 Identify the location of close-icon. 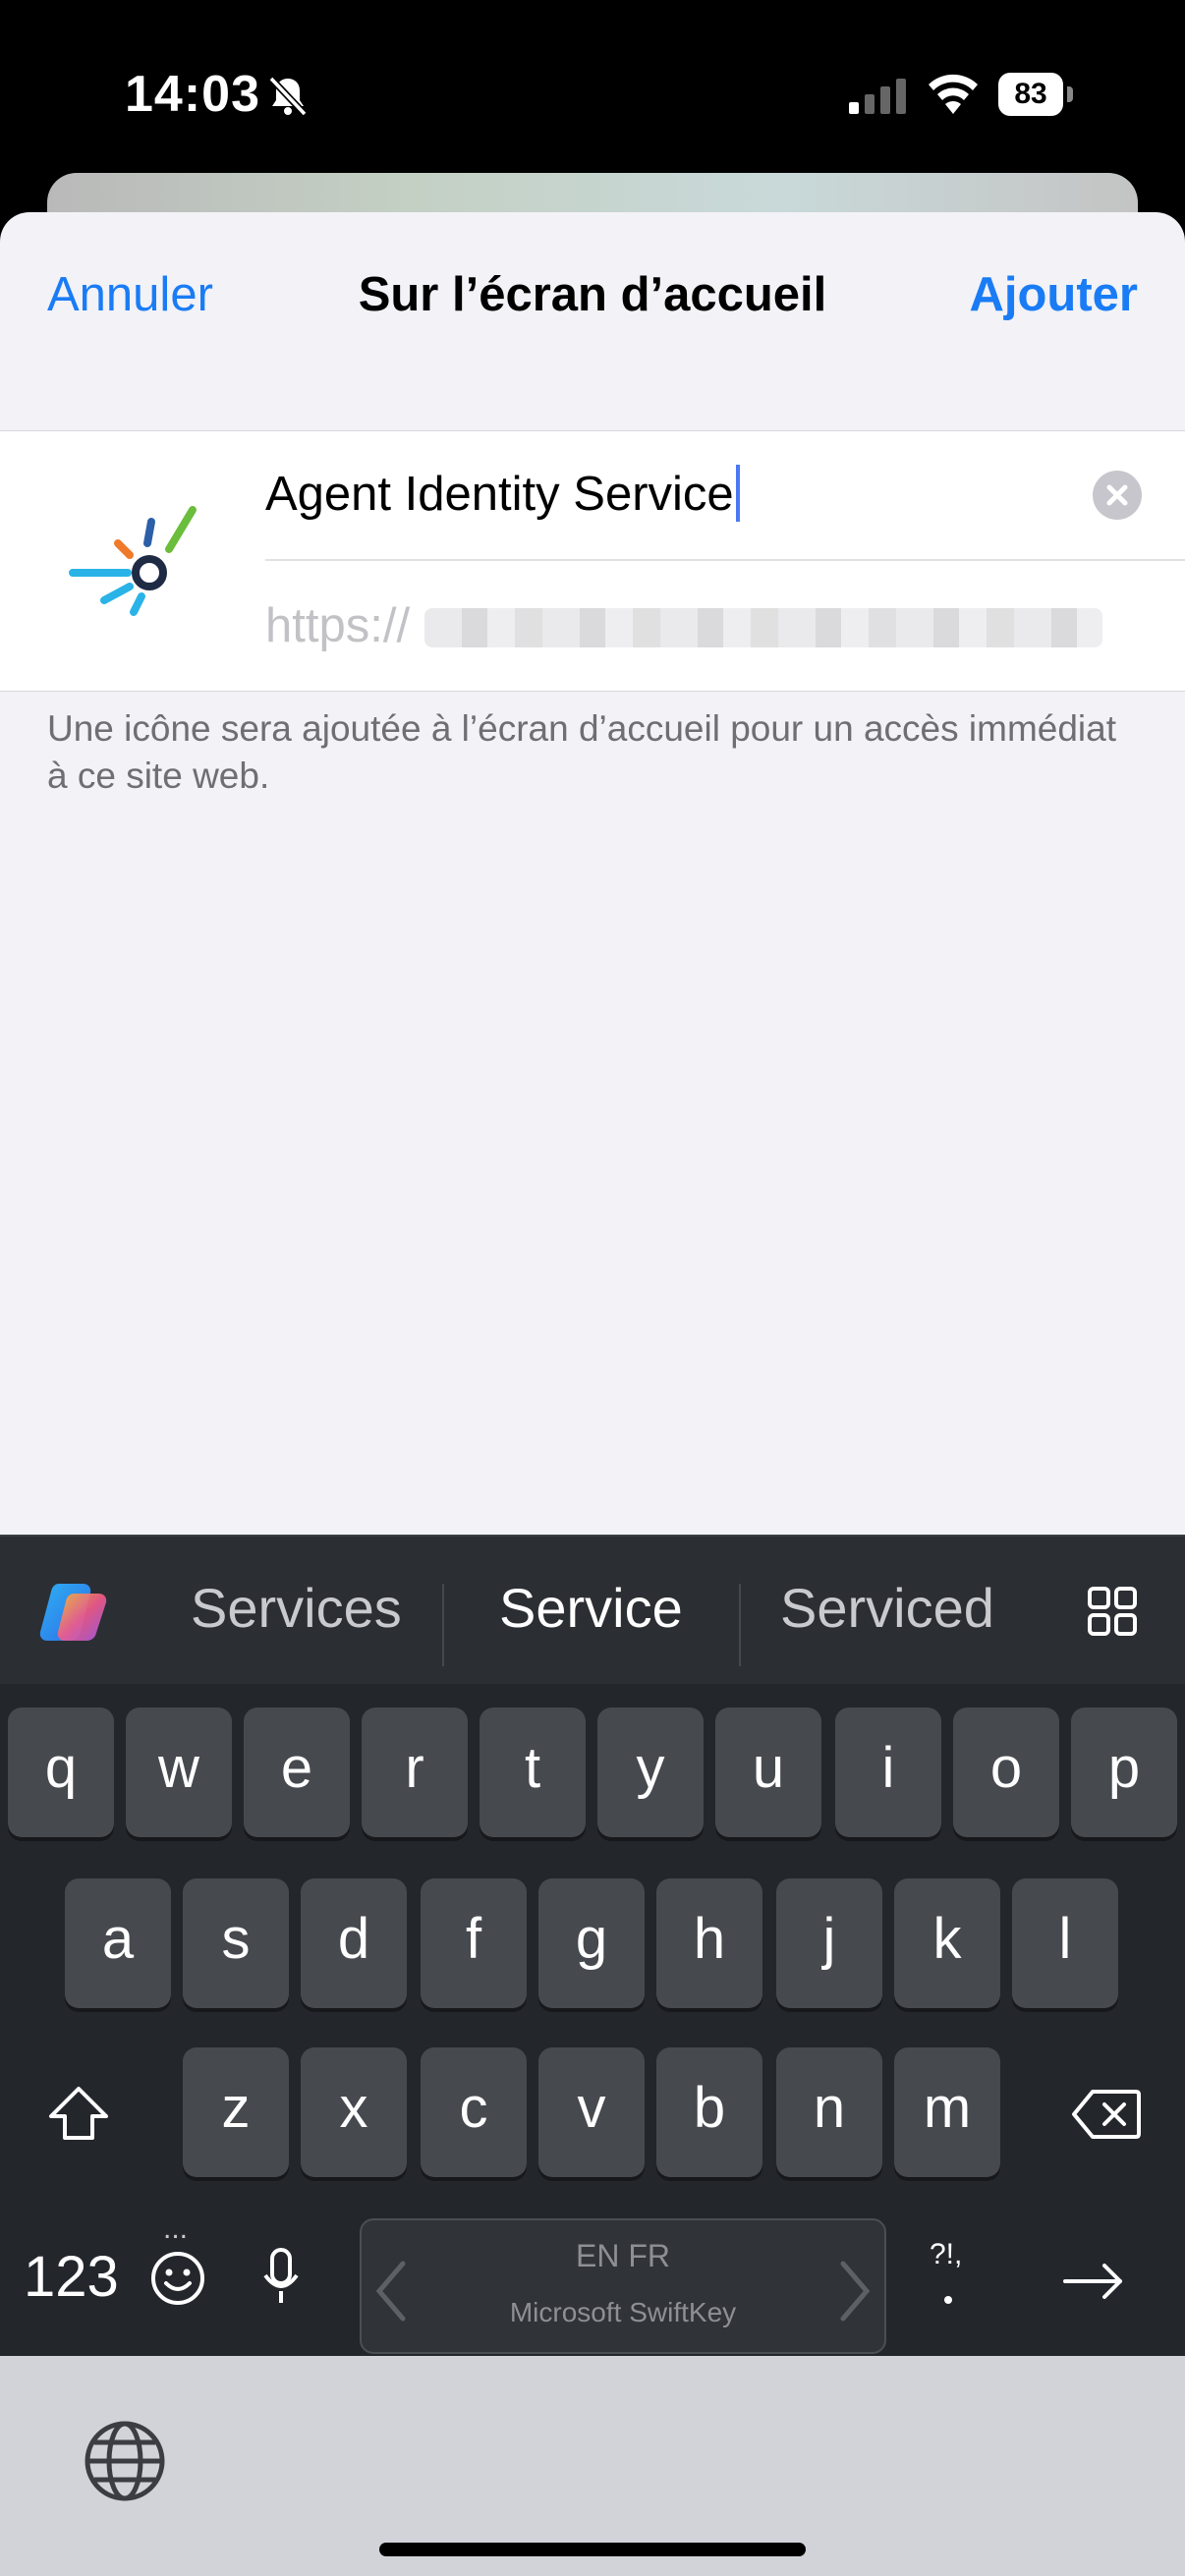
(1117, 495).